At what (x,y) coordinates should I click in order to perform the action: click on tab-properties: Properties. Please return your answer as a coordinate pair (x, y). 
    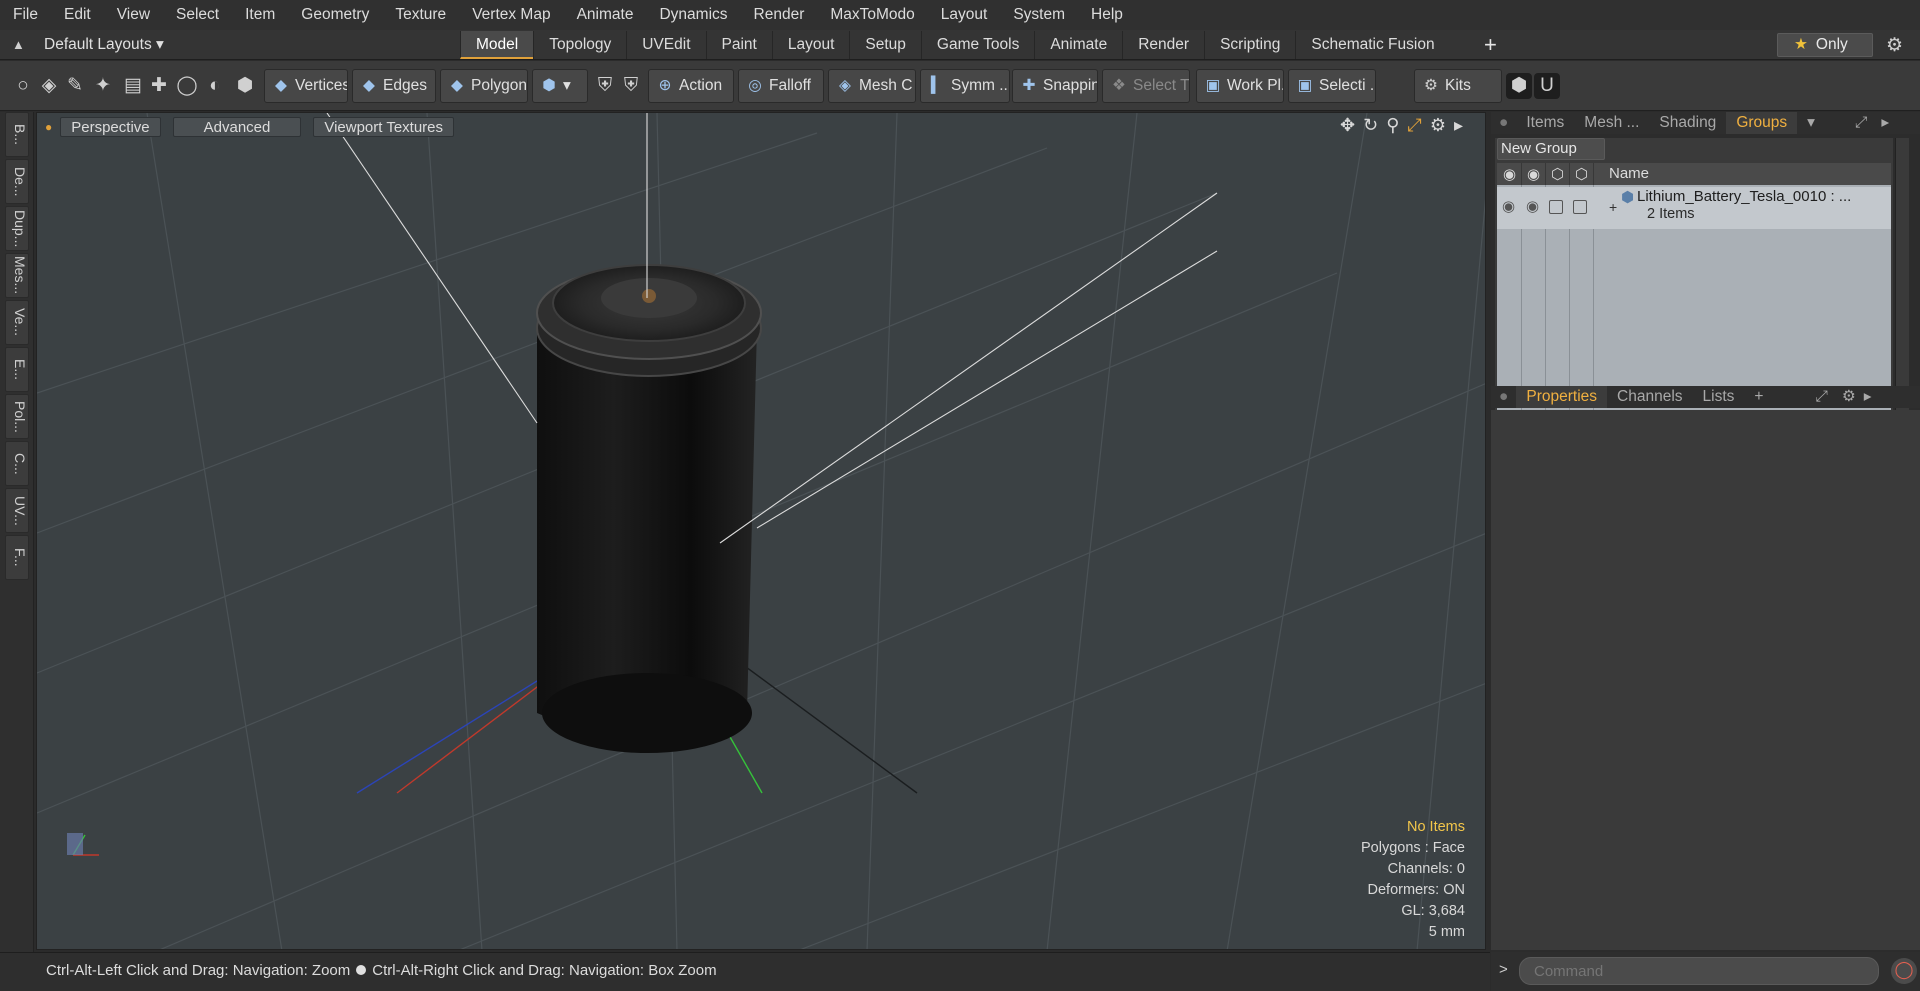
    Looking at the image, I should click on (1562, 397).